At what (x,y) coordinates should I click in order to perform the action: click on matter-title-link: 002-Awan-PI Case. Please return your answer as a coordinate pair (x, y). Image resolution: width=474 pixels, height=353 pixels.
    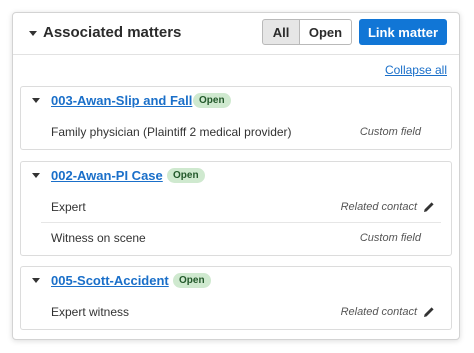
    Looking at the image, I should click on (107, 175).